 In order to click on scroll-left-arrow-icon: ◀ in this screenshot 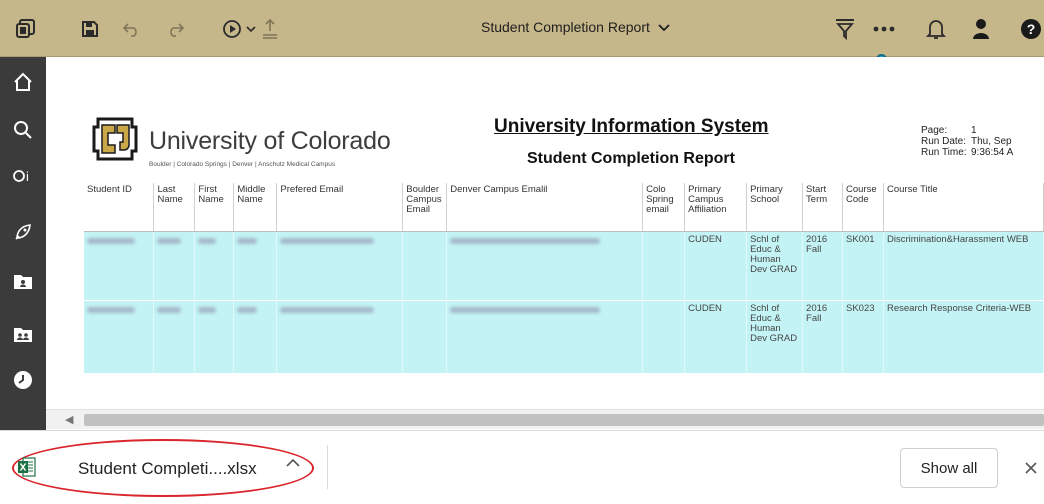, I will do `click(69, 419)`.